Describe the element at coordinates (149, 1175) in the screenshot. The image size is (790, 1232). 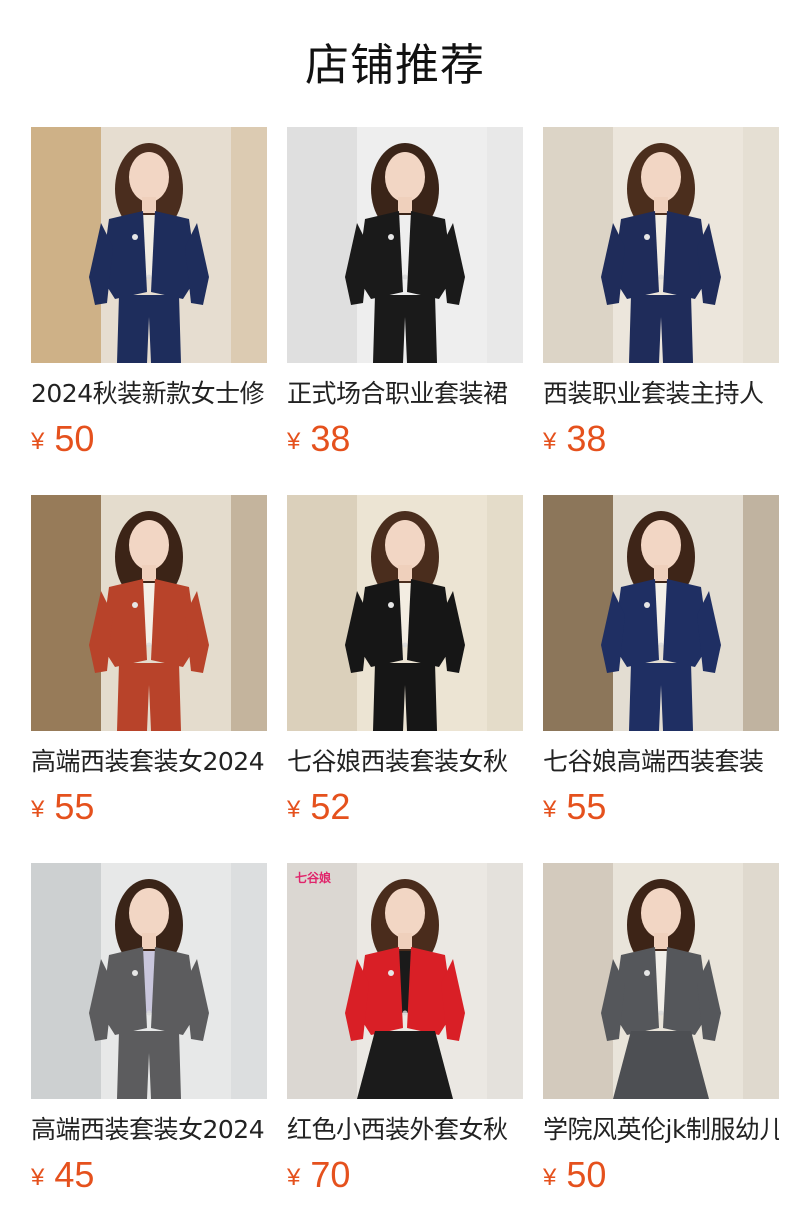
I see `product-price: ¥45` at that location.